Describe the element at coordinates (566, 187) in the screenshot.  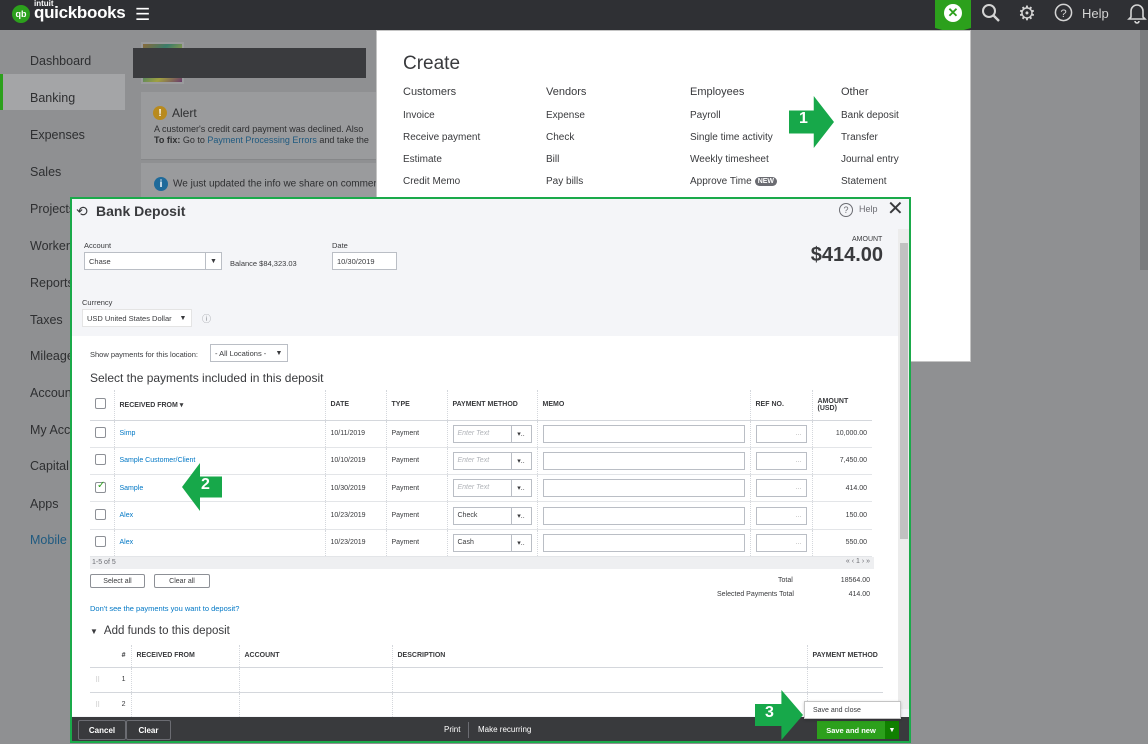
I see `create-pay-bills: Pay bills` at that location.